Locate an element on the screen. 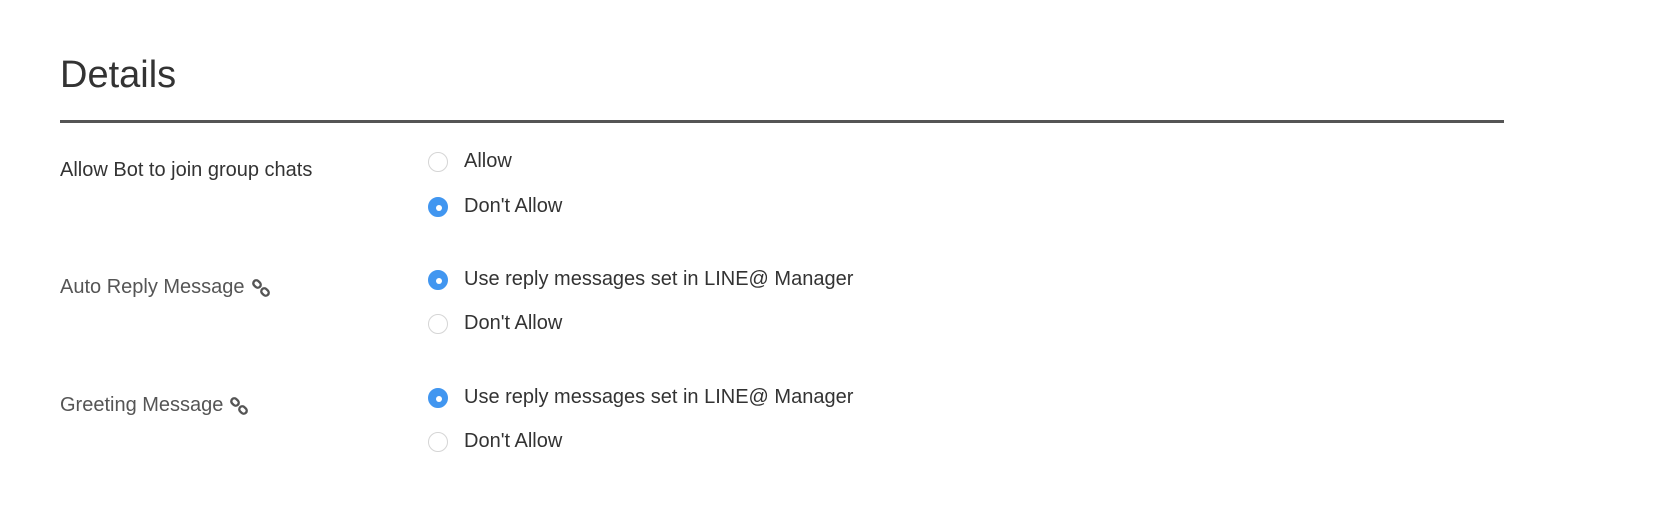  page-title: Details is located at coordinates (118, 75).